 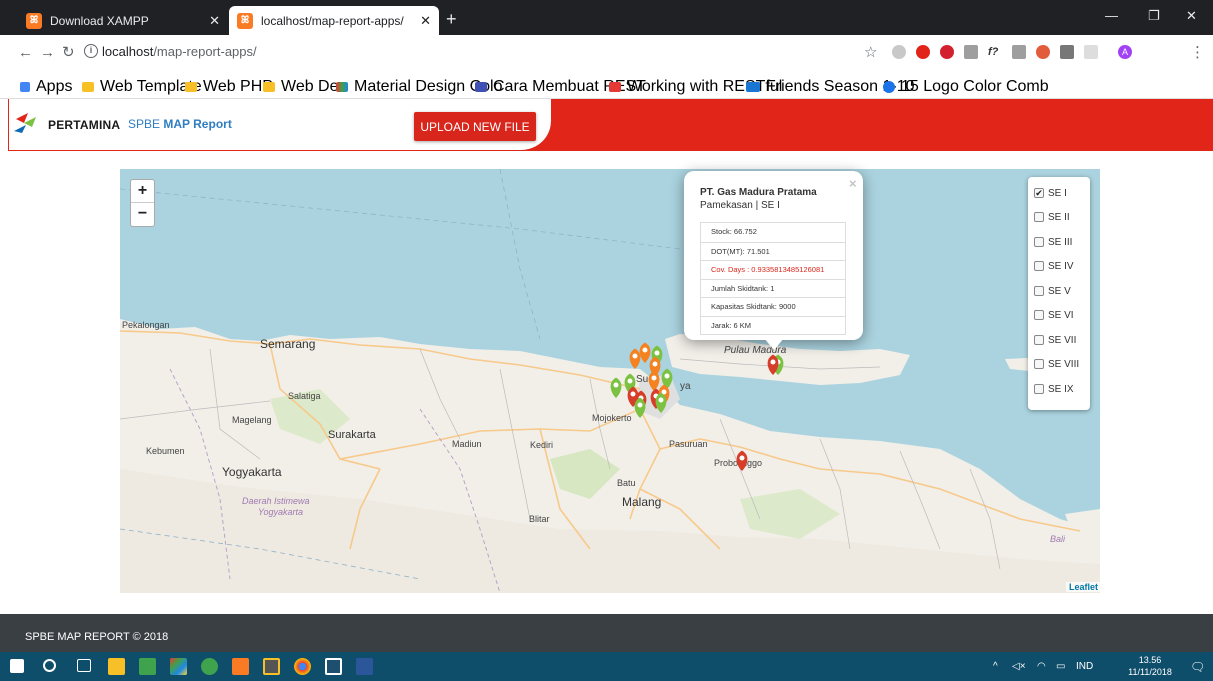 I want to click on leaflet-attribution: Leaflet, so click(x=1084, y=587).